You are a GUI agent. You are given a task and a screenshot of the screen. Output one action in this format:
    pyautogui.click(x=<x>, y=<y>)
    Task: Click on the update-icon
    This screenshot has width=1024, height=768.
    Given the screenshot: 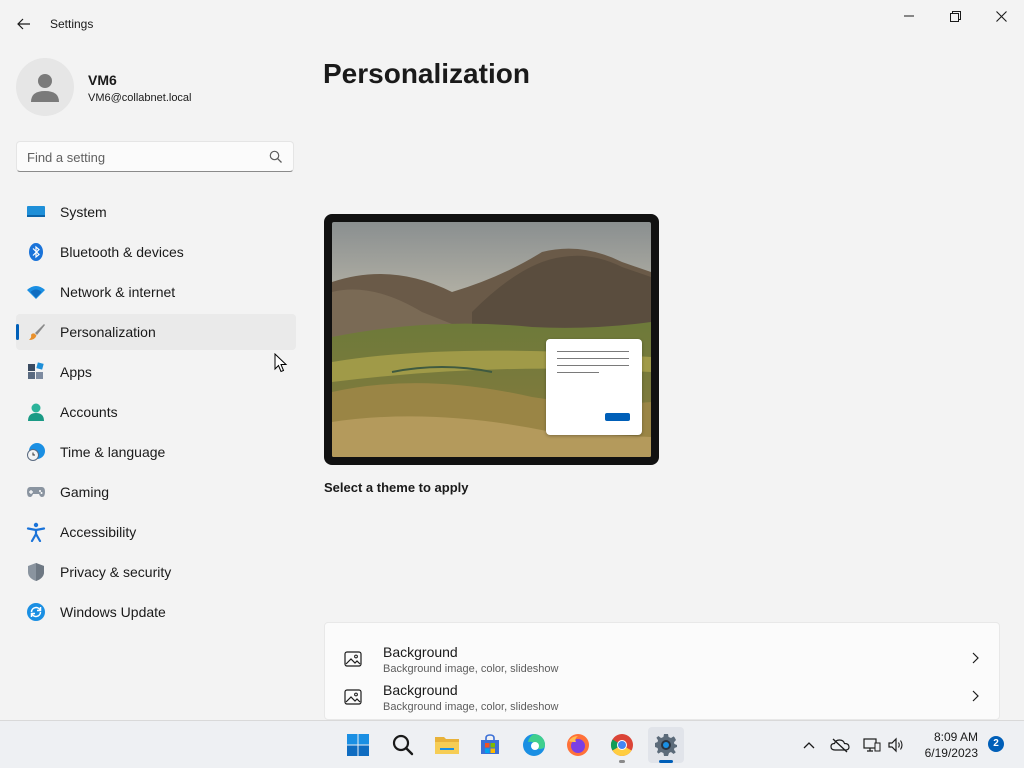 What is the action you would take?
    pyautogui.click(x=36, y=612)
    